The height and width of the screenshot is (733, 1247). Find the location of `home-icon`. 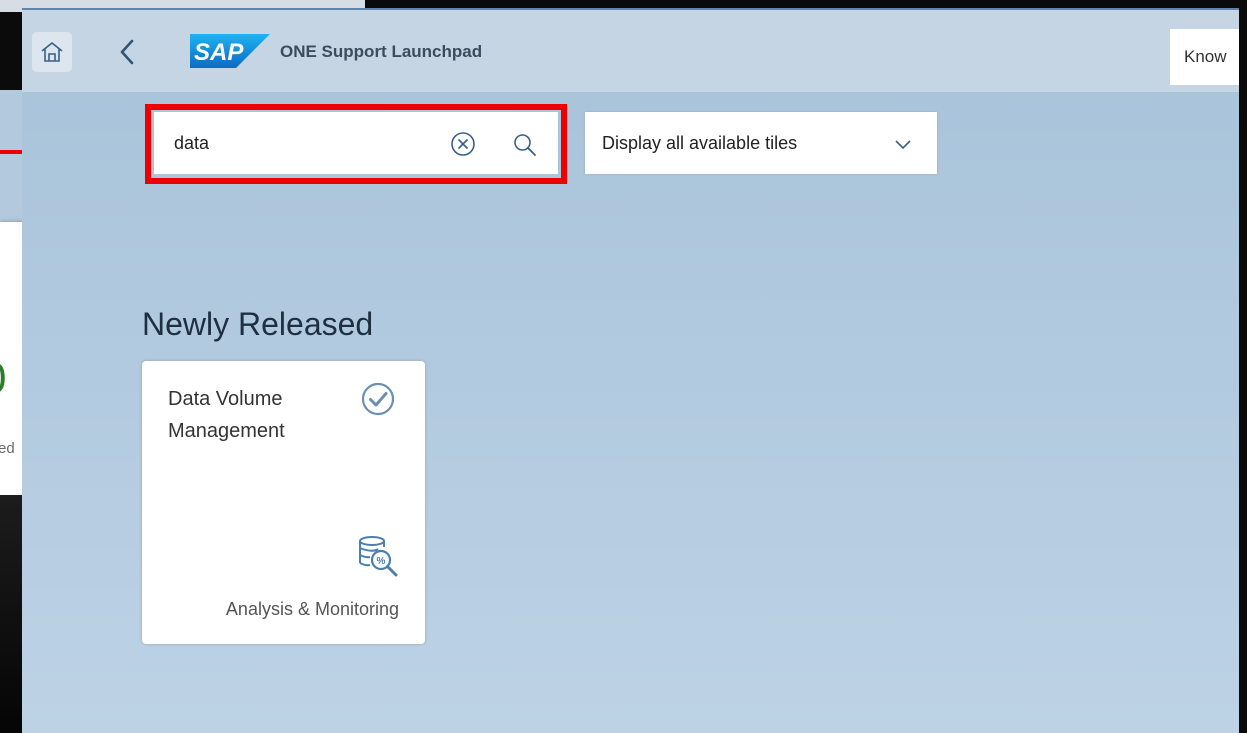

home-icon is located at coordinates (52, 52).